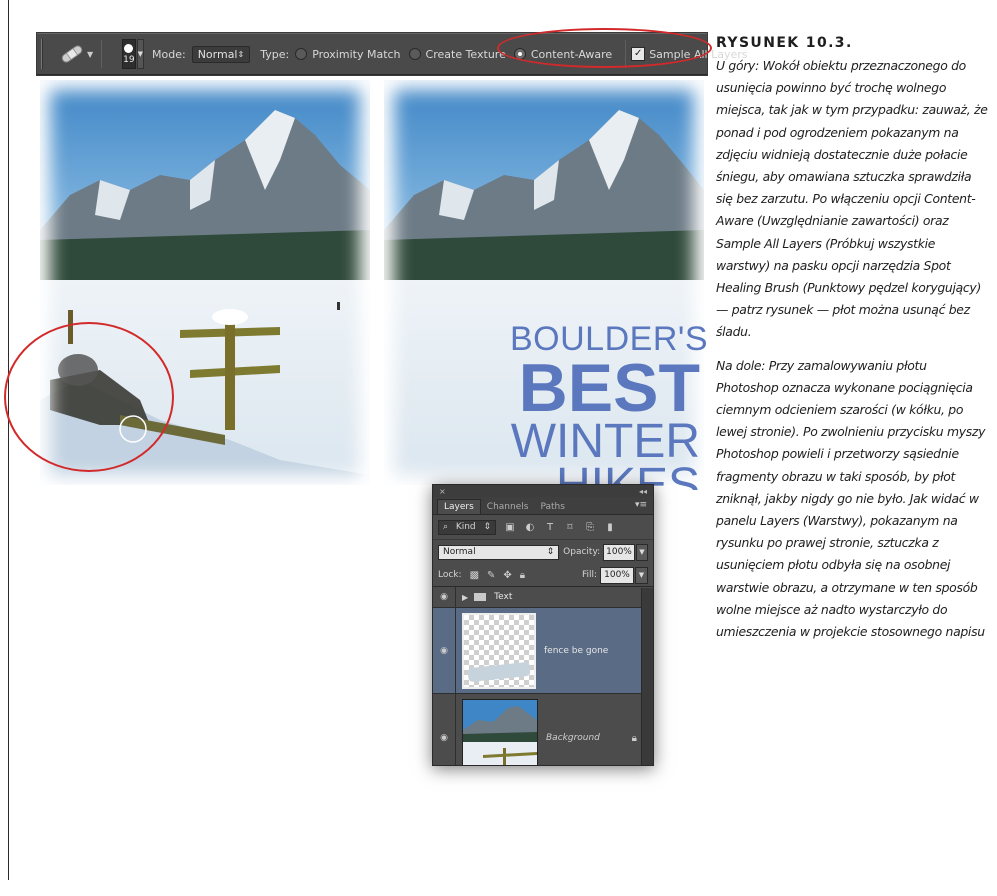 This screenshot has width=997, height=896. What do you see at coordinates (550, 527) in the screenshot?
I see `type-filter-icon: T` at bounding box center [550, 527].